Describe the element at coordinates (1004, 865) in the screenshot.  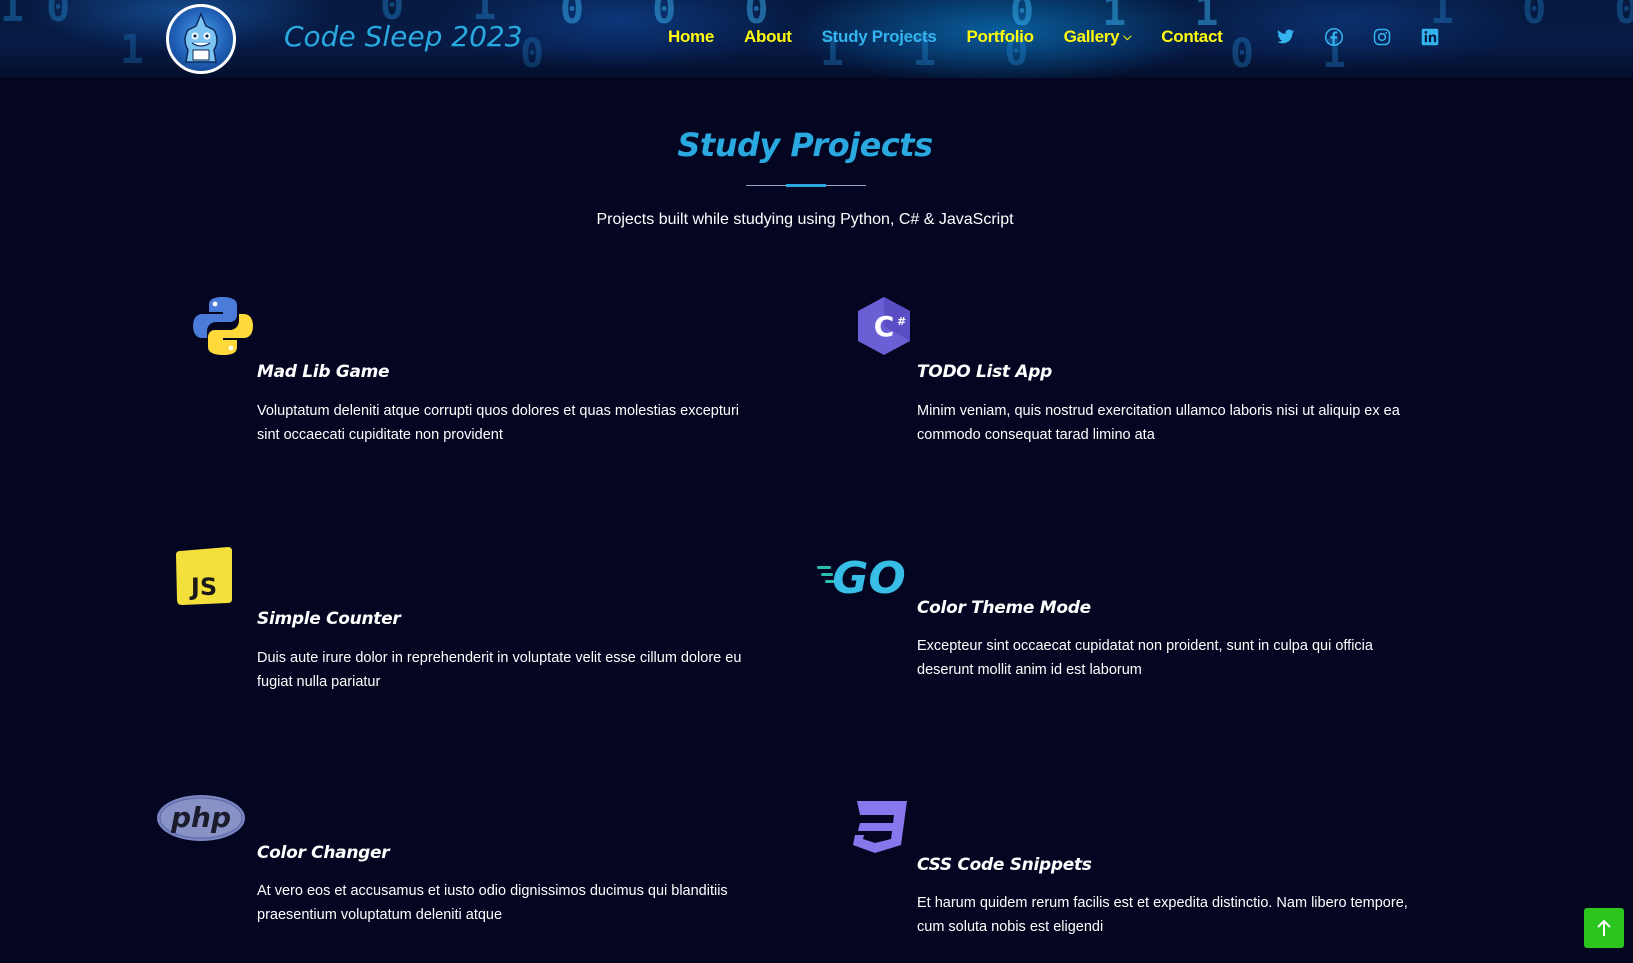
I see `project-title: CSS Code Snippets` at that location.